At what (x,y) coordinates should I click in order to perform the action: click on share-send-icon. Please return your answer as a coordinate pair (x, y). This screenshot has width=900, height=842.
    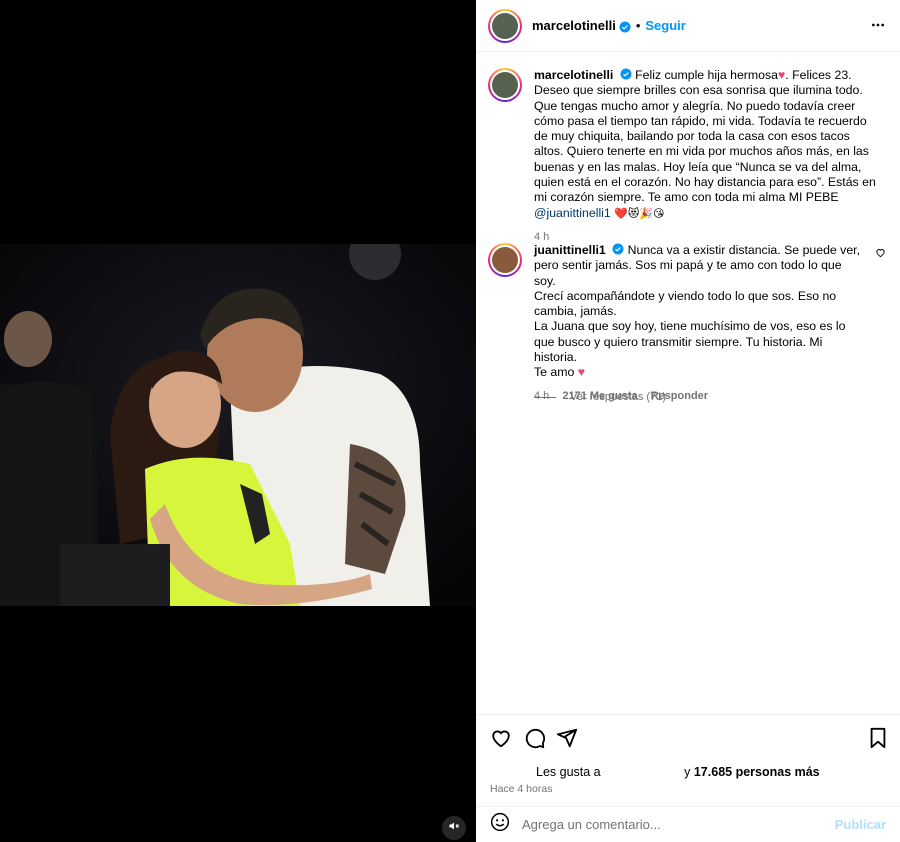
    Looking at the image, I should click on (567, 740).